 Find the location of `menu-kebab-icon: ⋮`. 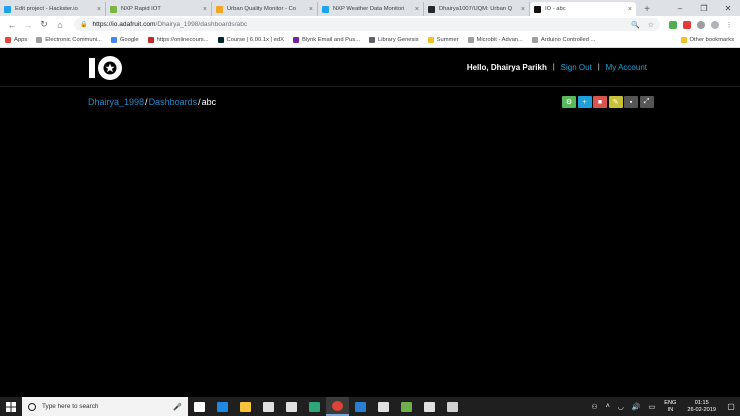

menu-kebab-icon: ⋮ is located at coordinates (729, 25).